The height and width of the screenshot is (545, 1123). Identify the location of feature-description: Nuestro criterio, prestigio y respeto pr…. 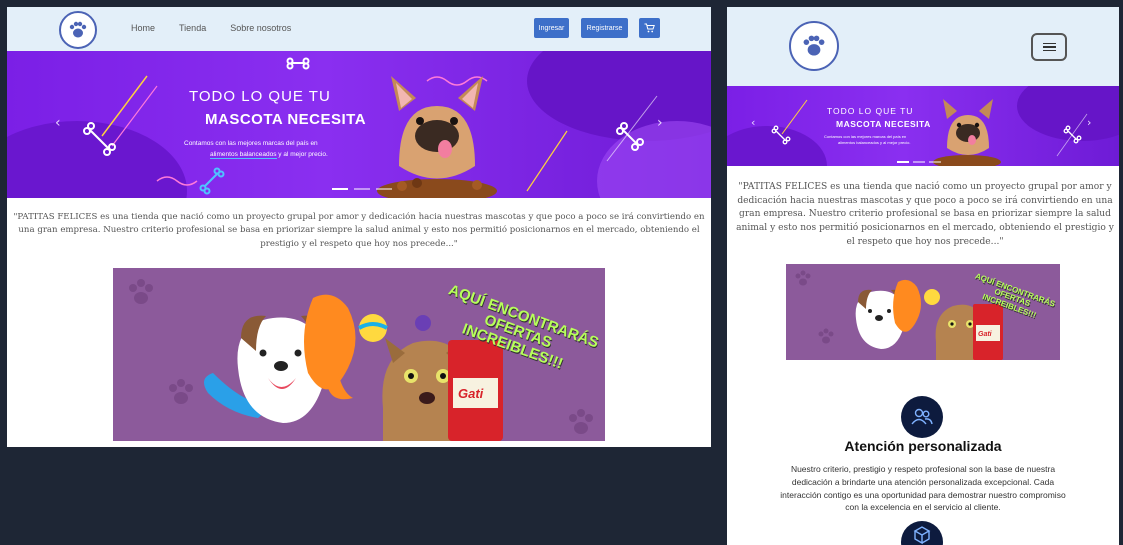
(923, 488).